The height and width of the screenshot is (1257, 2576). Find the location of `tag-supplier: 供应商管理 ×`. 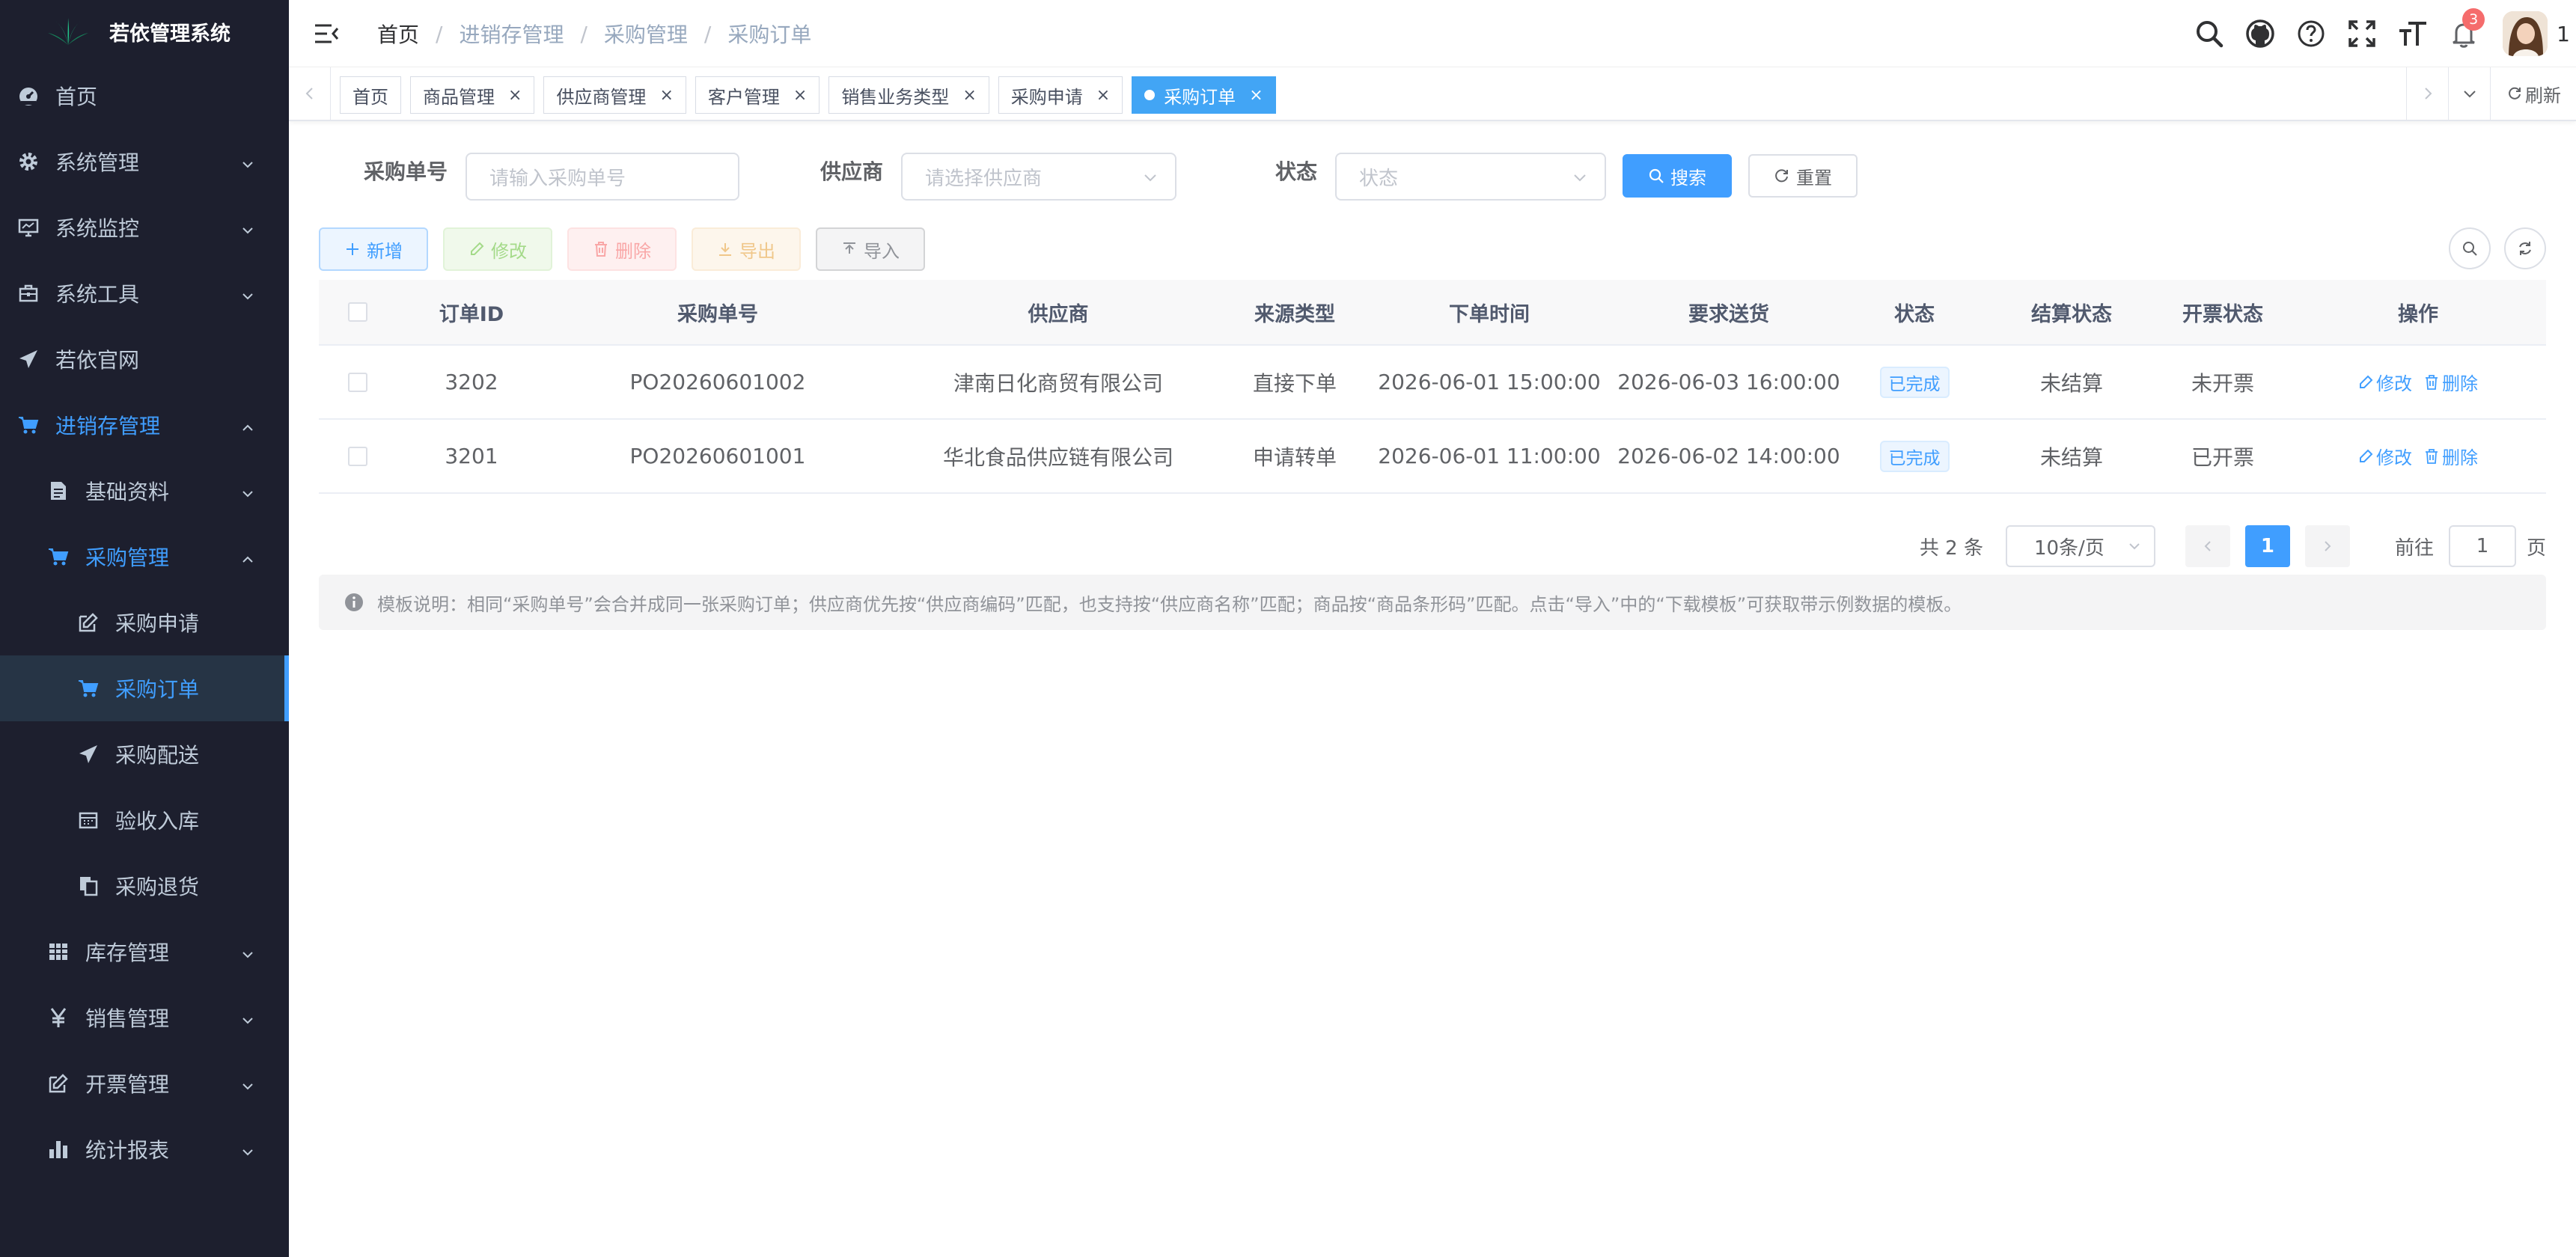

tag-supplier: 供应商管理 × is located at coordinates (614, 95).